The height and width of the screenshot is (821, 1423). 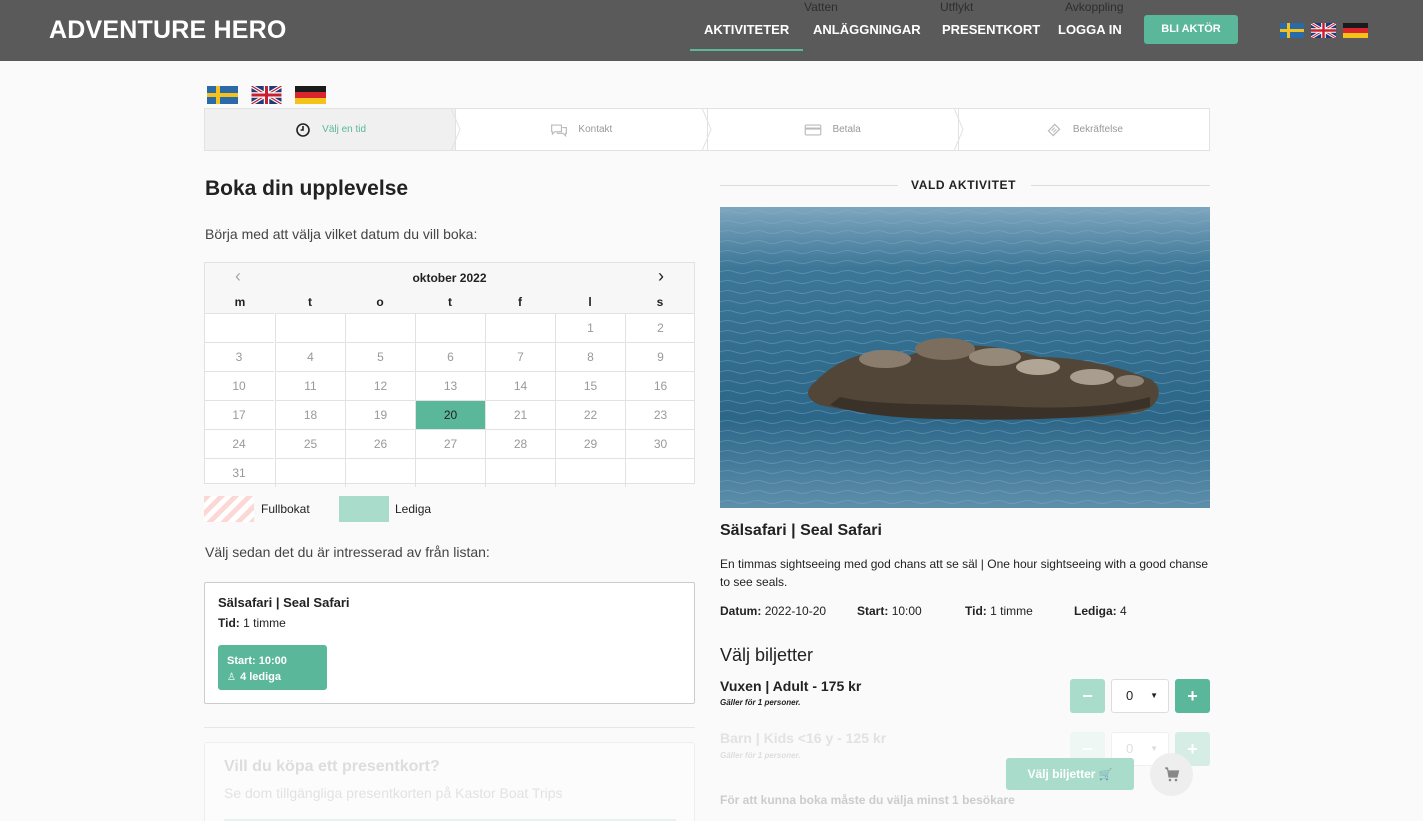 I want to click on step-divider-icon, so click(x=455, y=129).